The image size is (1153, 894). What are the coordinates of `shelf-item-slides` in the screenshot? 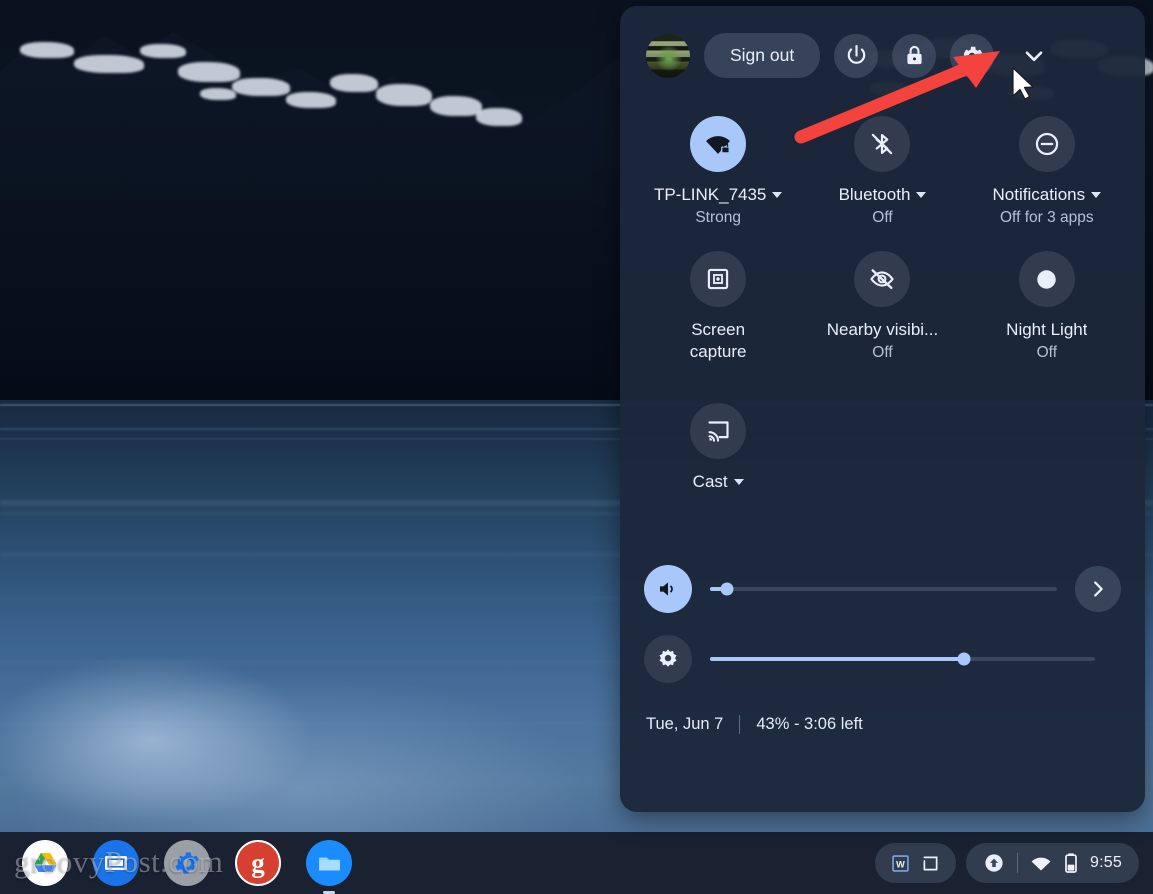 It's located at (116, 863).